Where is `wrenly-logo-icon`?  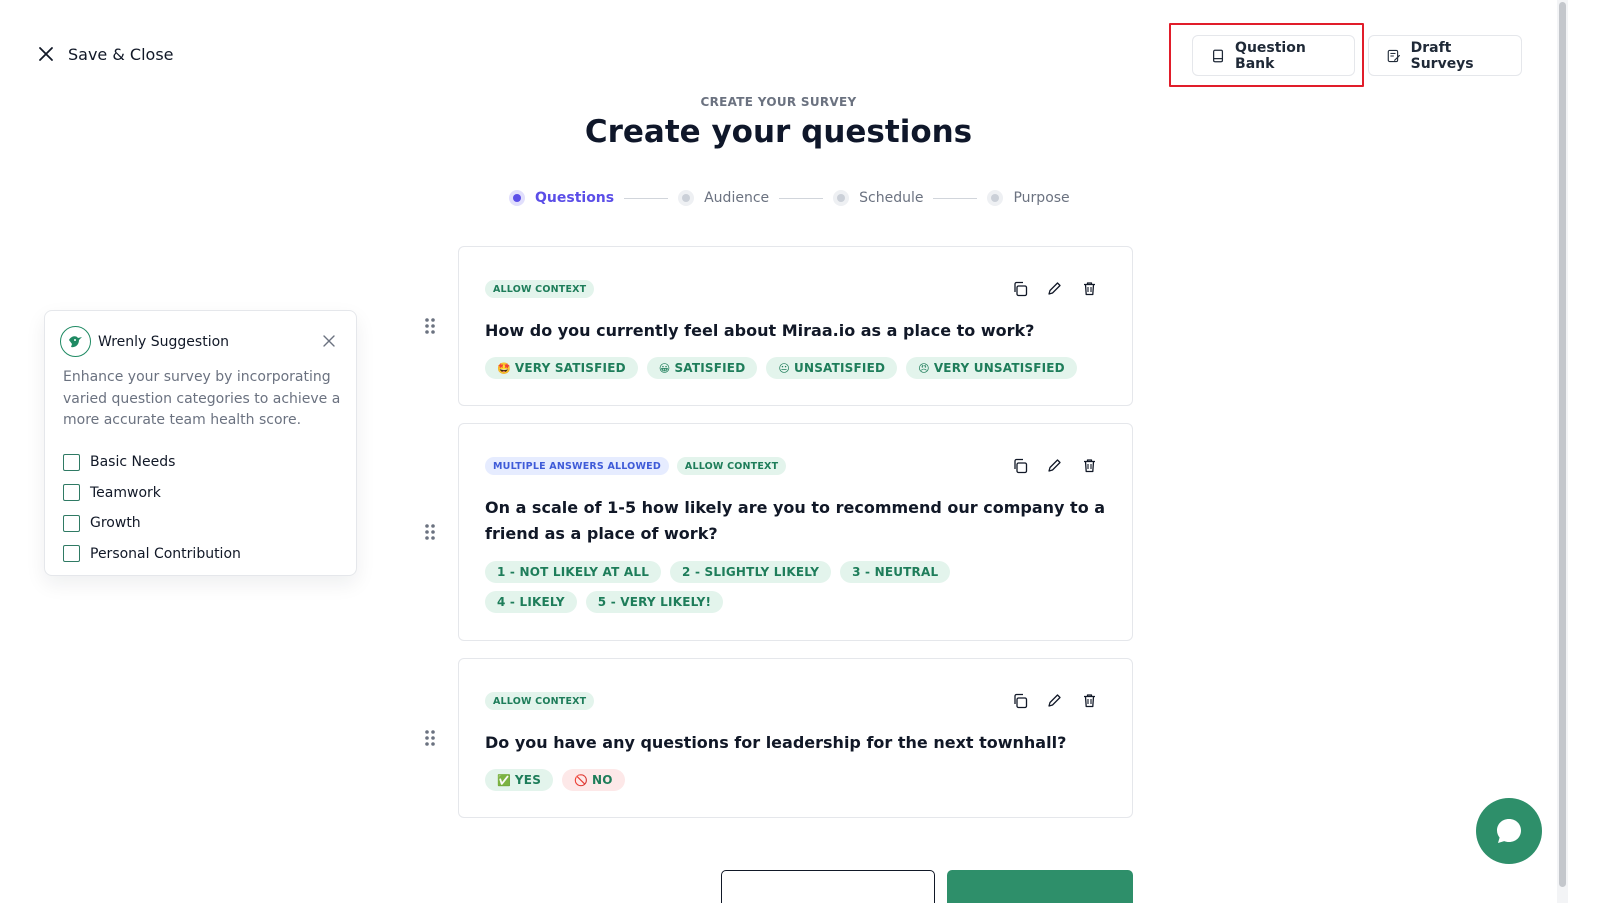 wrenly-logo-icon is located at coordinates (75, 341).